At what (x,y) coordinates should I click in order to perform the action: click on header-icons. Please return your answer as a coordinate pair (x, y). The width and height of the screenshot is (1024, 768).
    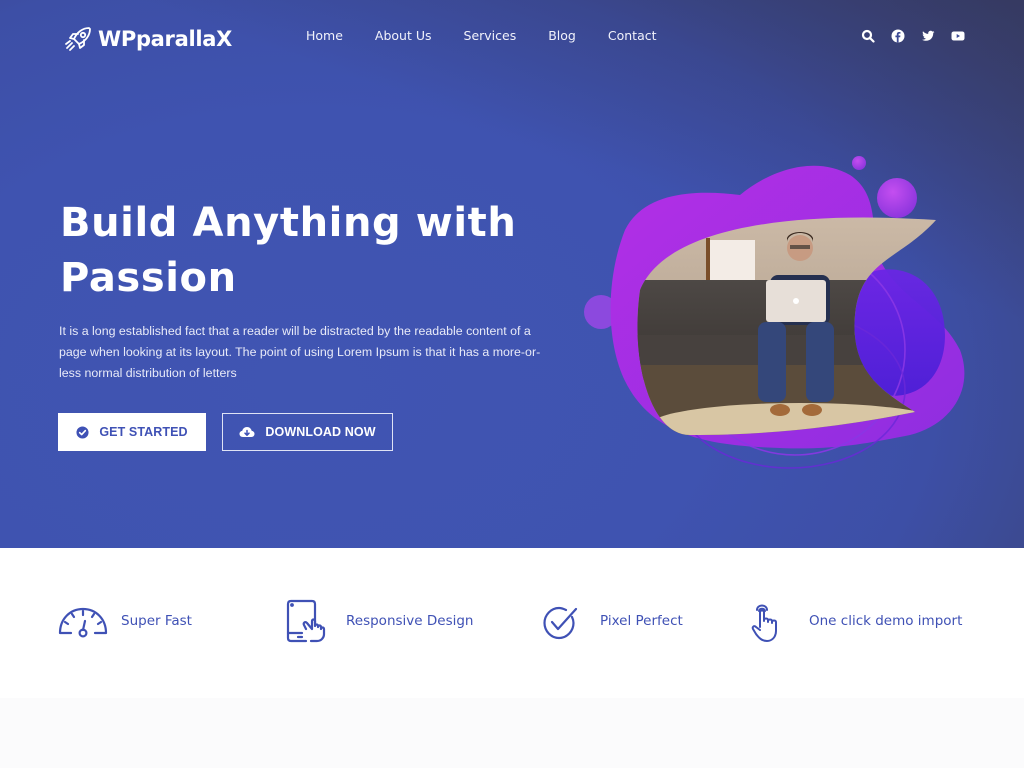
    Looking at the image, I should click on (921, 36).